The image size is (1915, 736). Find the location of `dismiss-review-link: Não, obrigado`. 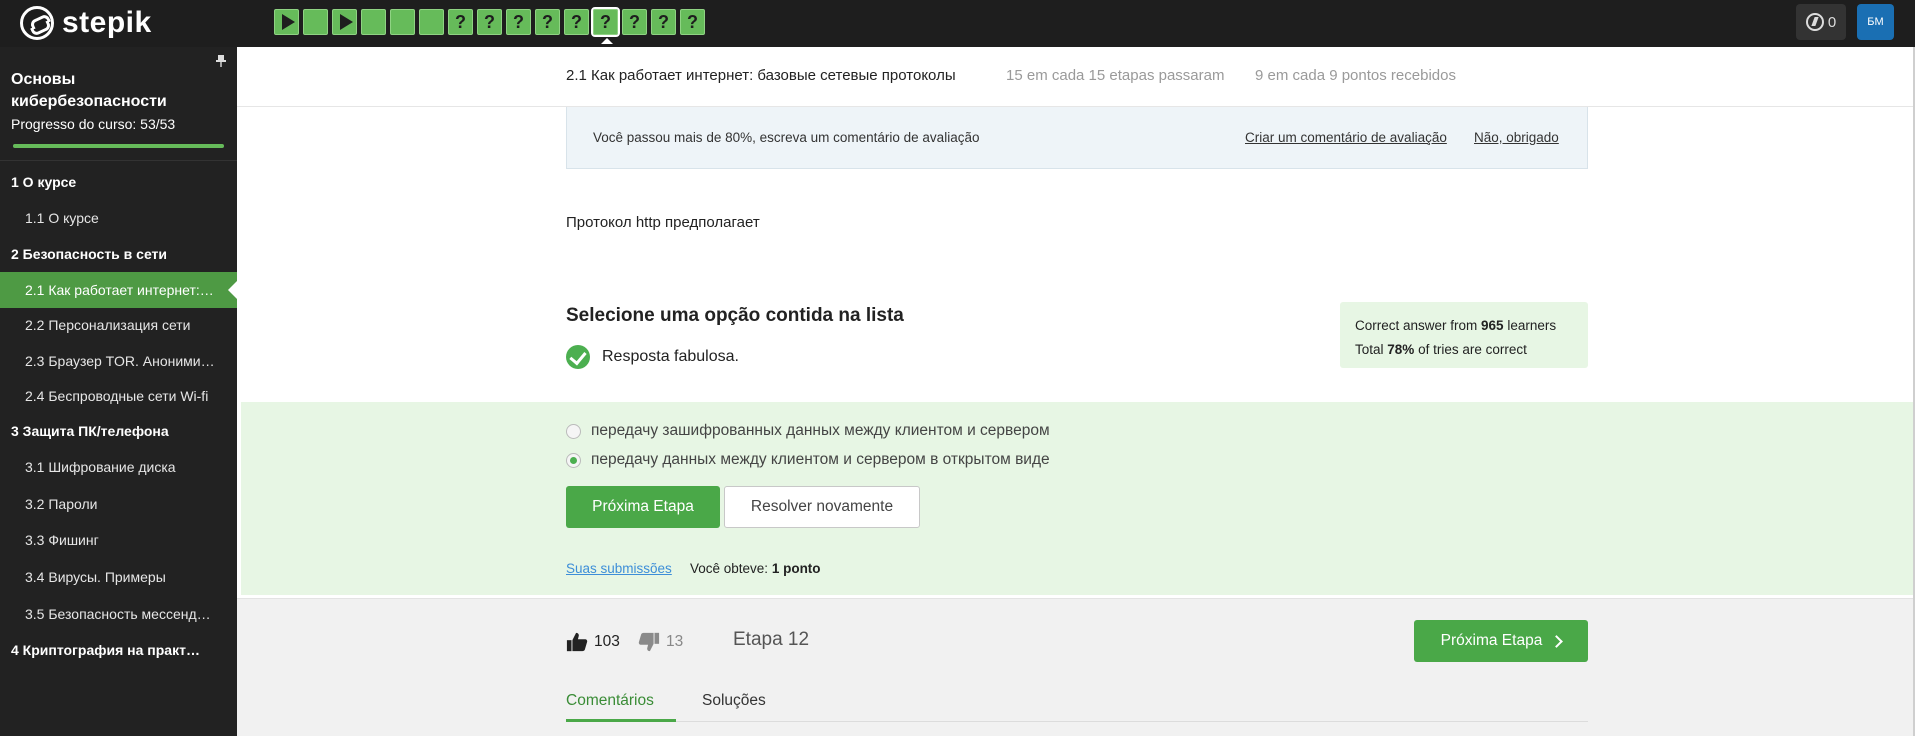

dismiss-review-link: Não, obrigado is located at coordinates (1516, 137).